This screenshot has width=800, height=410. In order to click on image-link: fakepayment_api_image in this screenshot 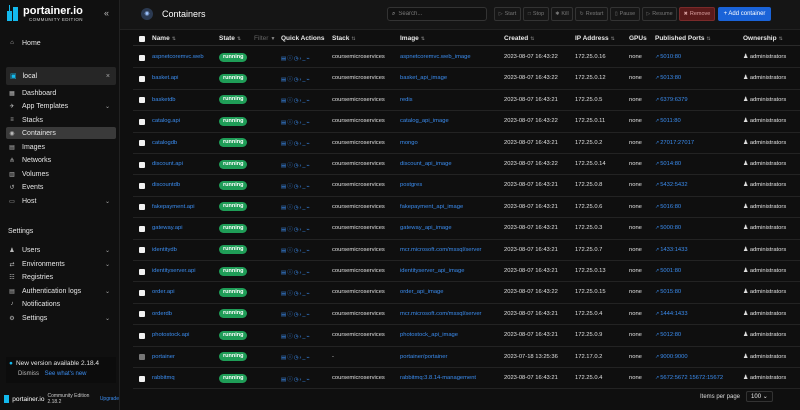, I will do `click(431, 207)`.